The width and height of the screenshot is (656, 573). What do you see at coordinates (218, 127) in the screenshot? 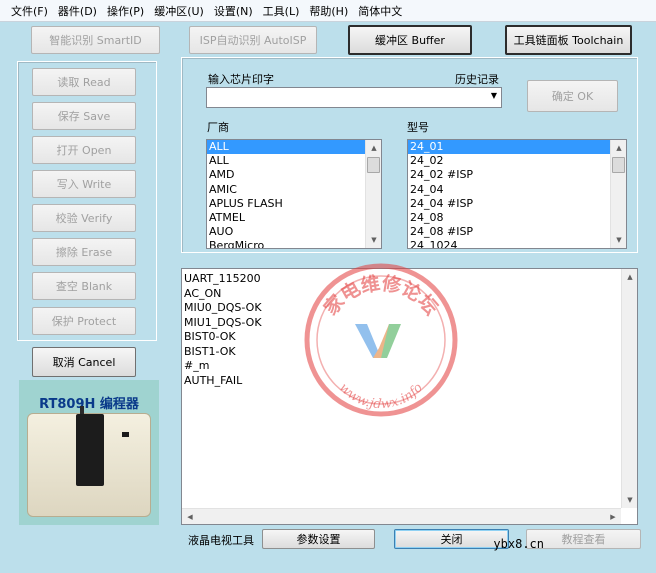
I see `vendor-label: 厂商` at bounding box center [218, 127].